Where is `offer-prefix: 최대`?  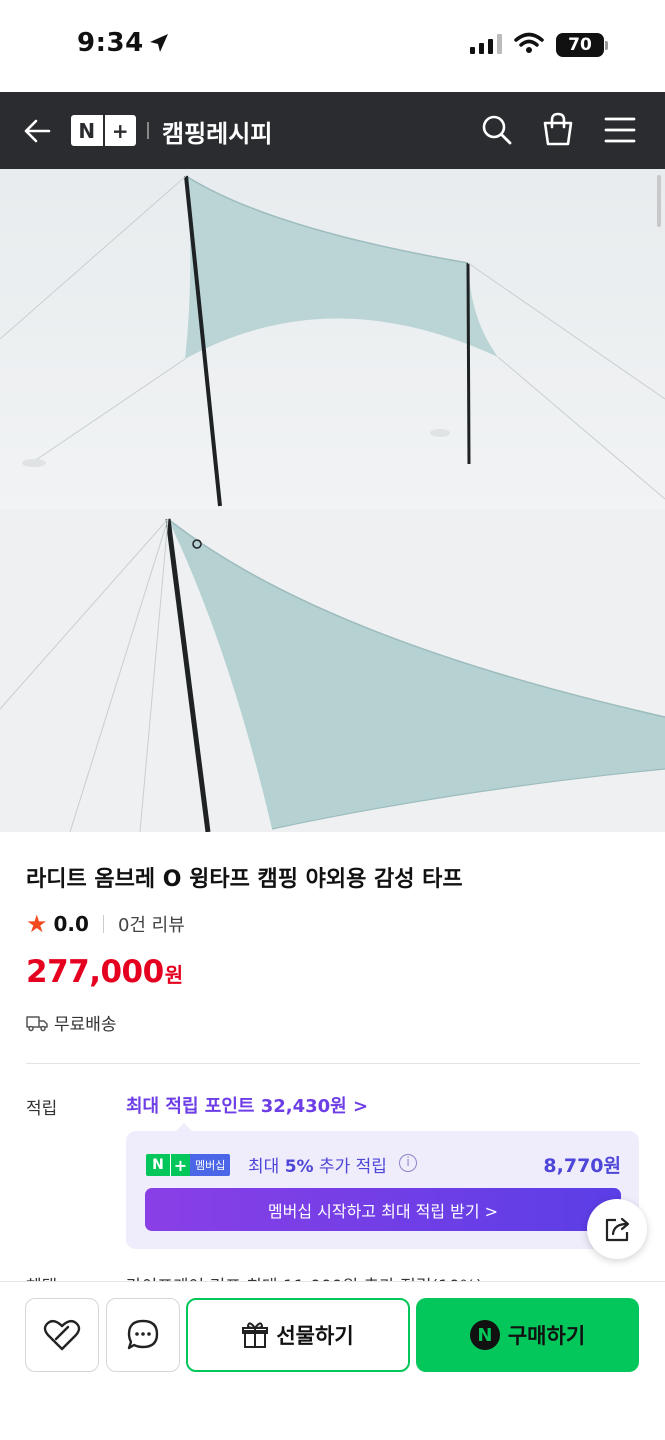
offer-prefix: 최대 is located at coordinates (266, 1167).